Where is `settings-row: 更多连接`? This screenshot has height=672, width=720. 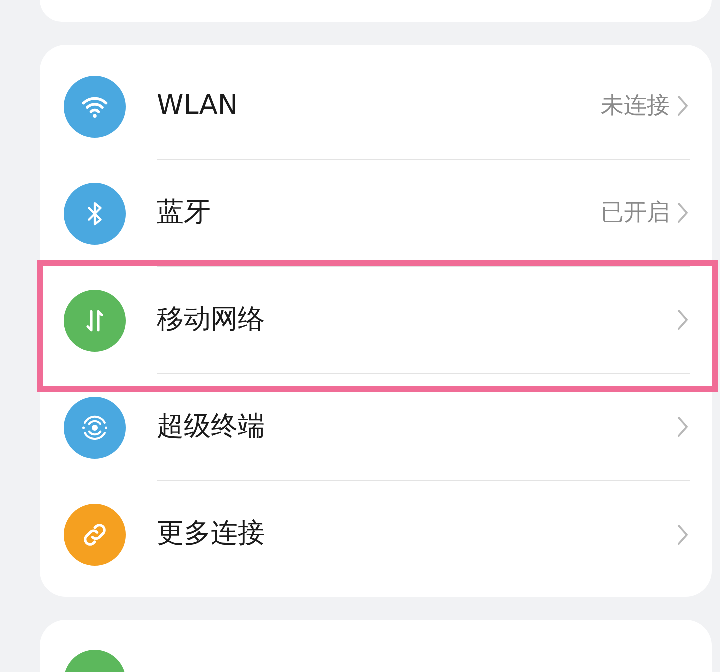 settings-row: 更多连接 is located at coordinates (376, 534).